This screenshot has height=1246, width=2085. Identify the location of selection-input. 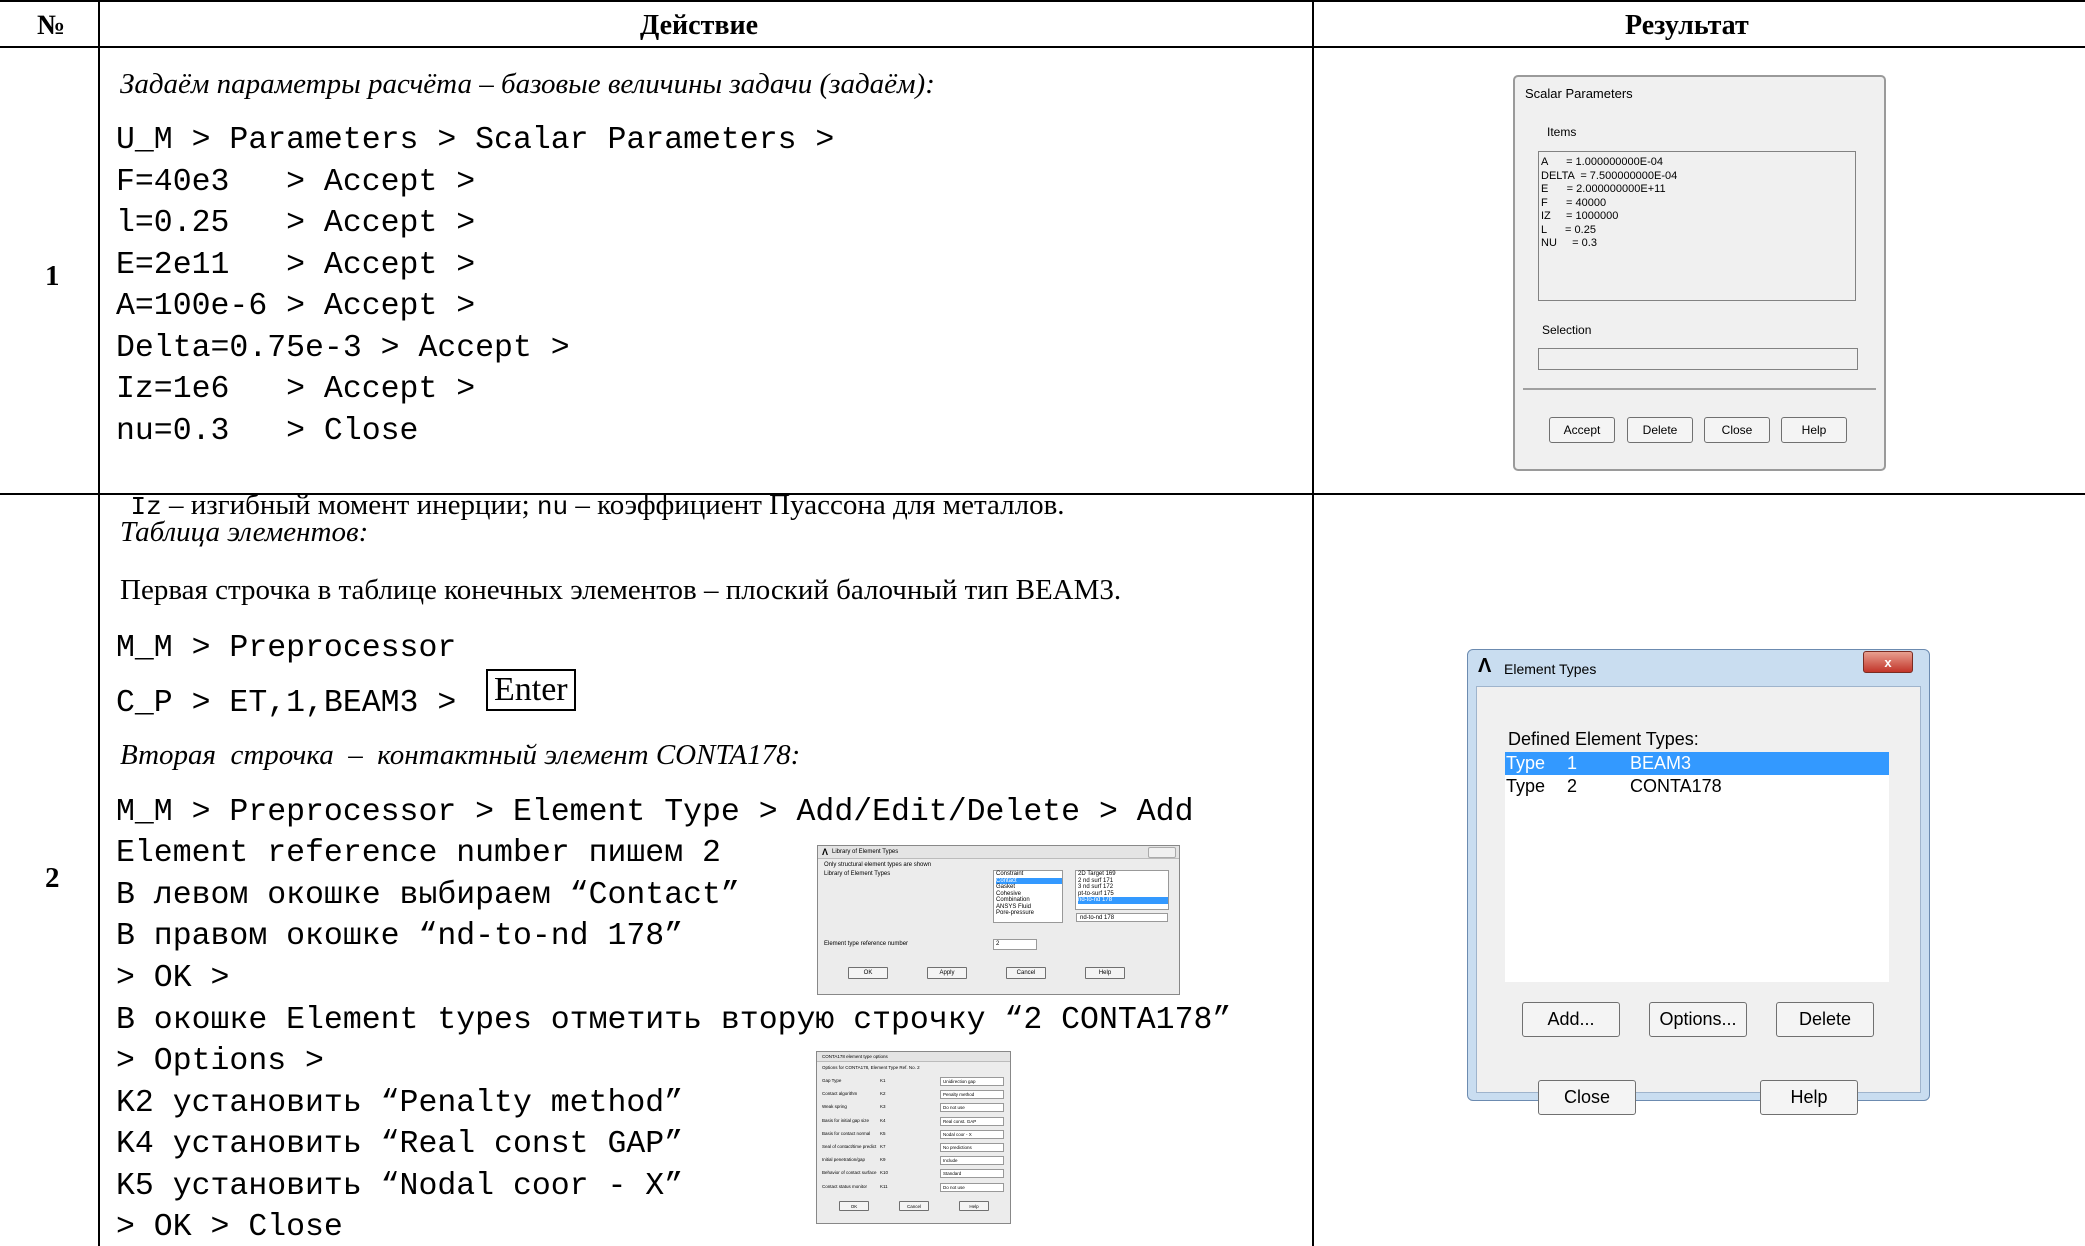
(1698, 359).